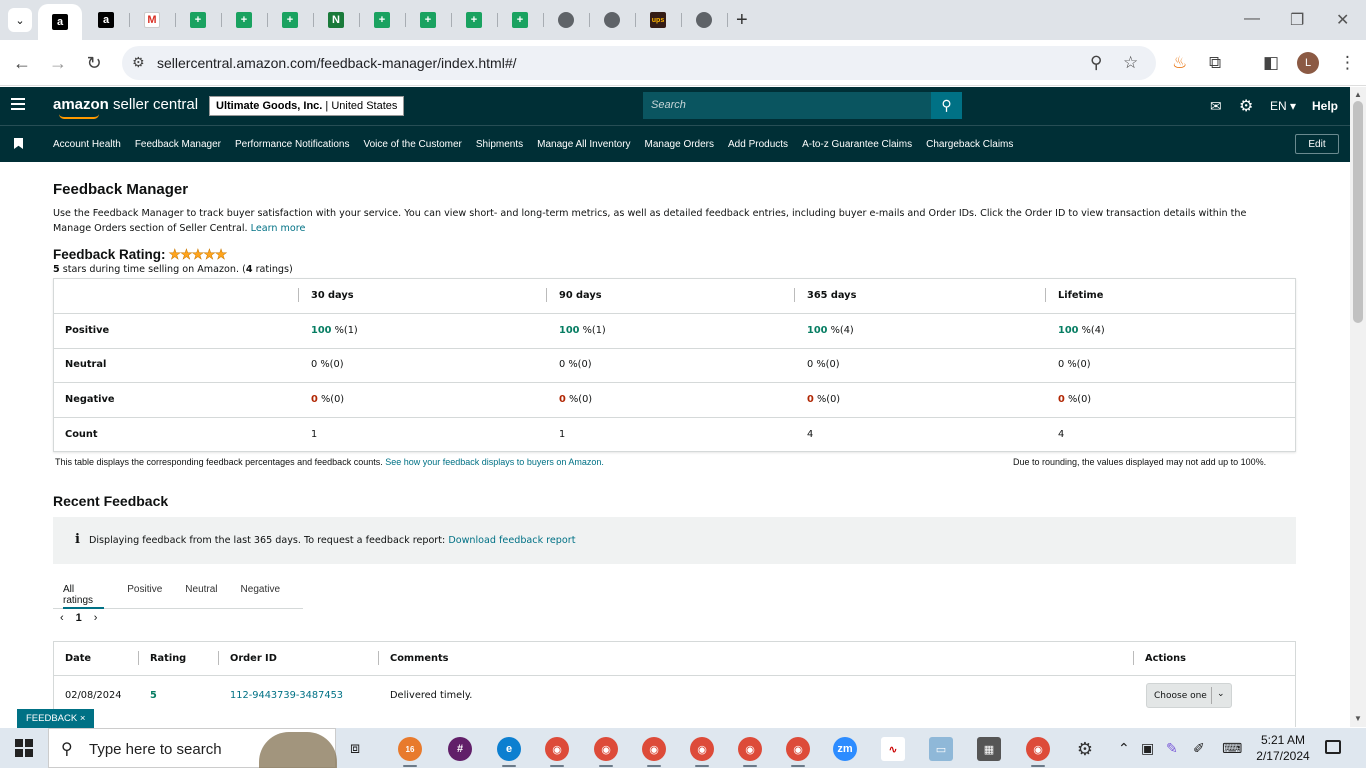 This screenshot has height=768, width=1366. I want to click on nav-manage-orders: Manage Orders, so click(679, 144).